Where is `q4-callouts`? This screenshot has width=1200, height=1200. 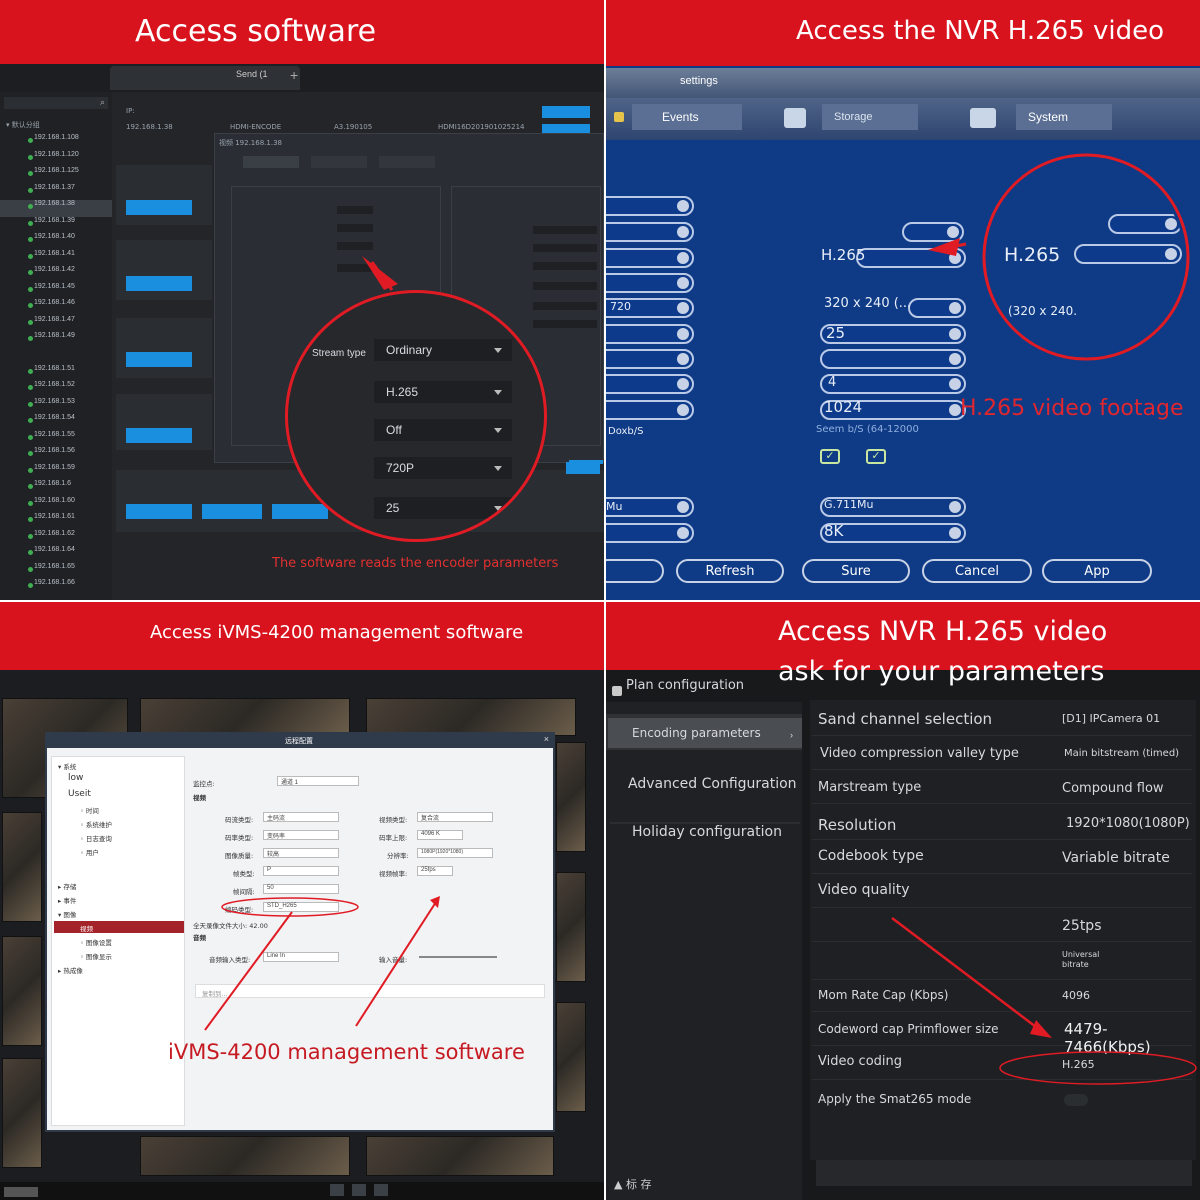
q4-callouts is located at coordinates (1044, 1001).